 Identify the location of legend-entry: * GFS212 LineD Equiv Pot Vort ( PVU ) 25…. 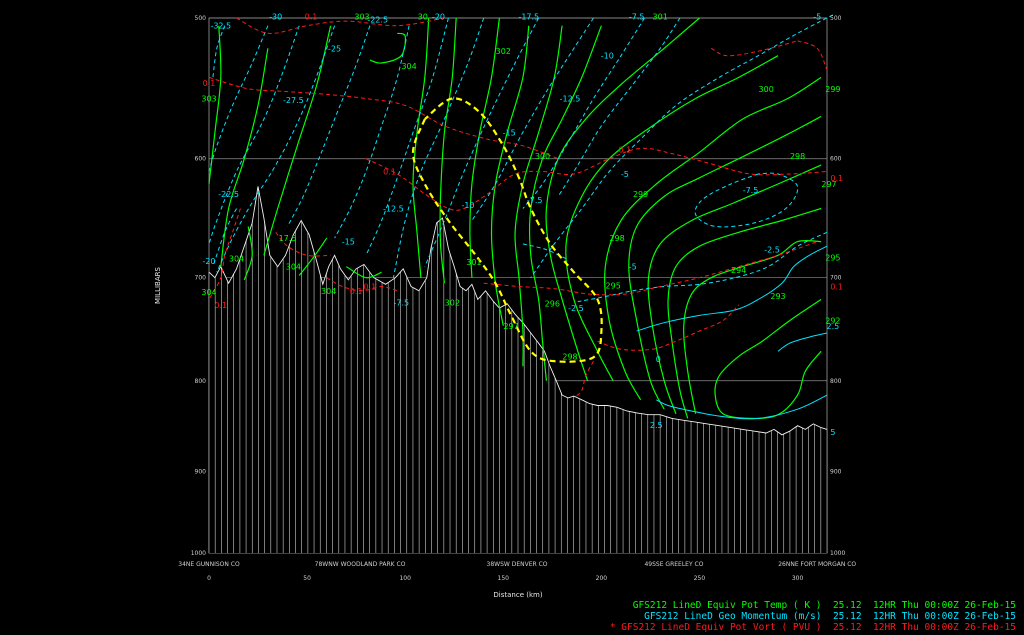
(813, 627).